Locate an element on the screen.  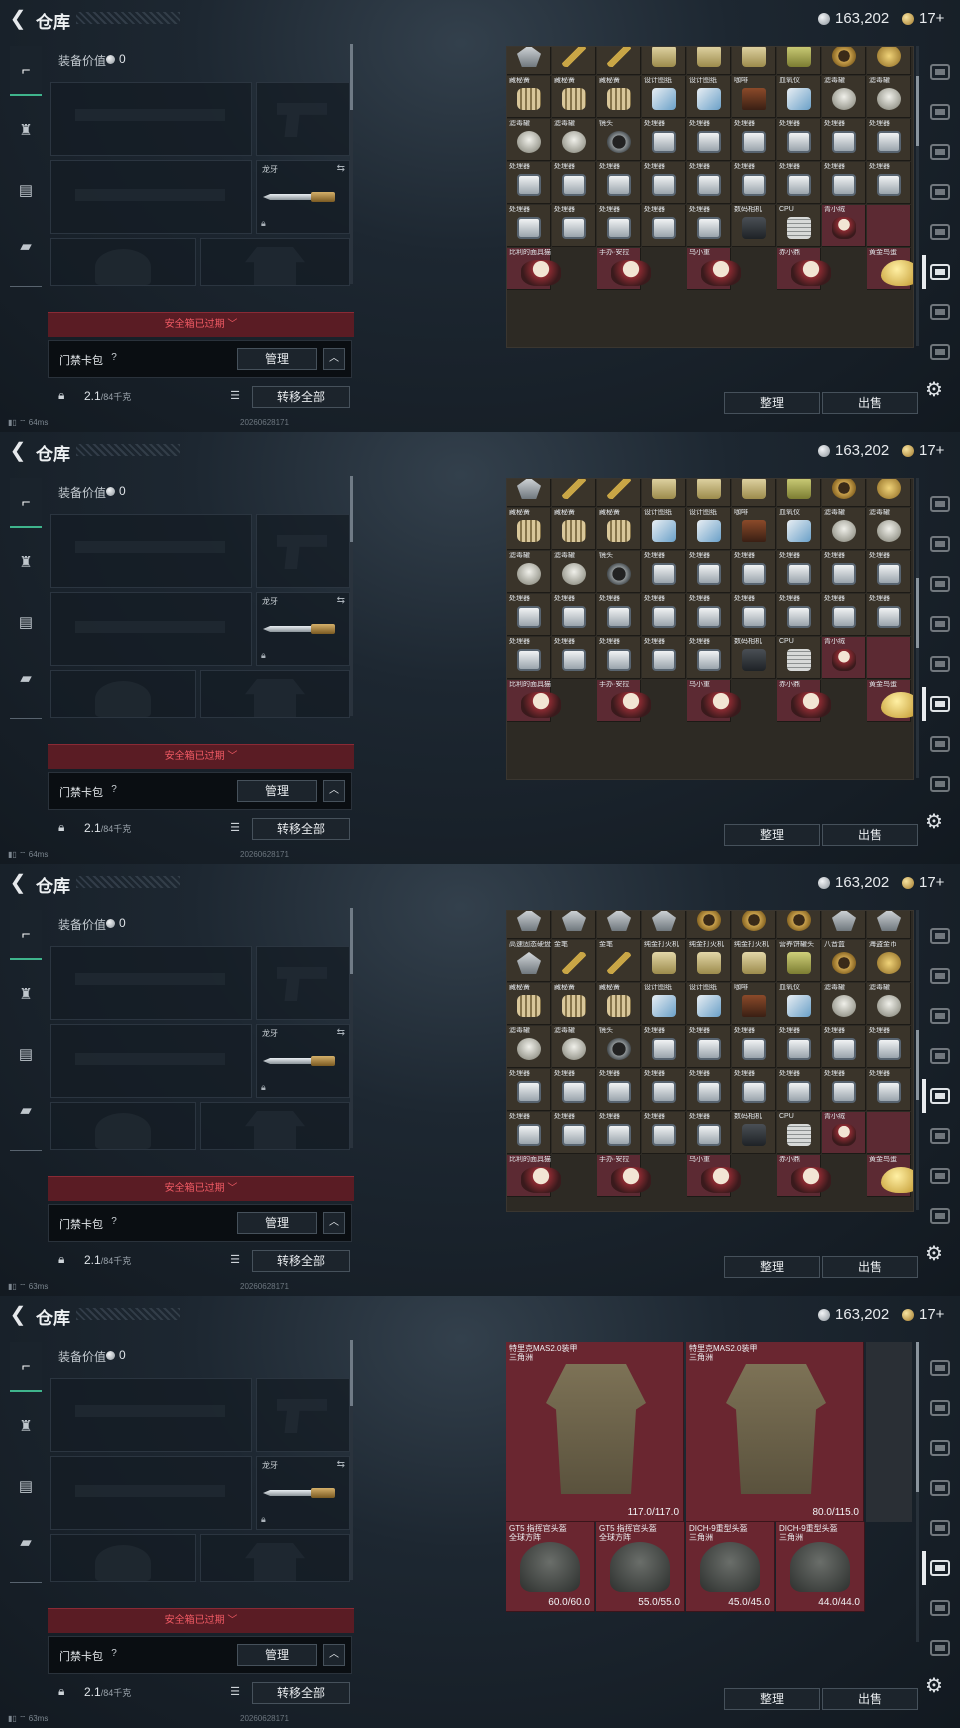
manage-button: 管理 is located at coordinates (277, 1655).